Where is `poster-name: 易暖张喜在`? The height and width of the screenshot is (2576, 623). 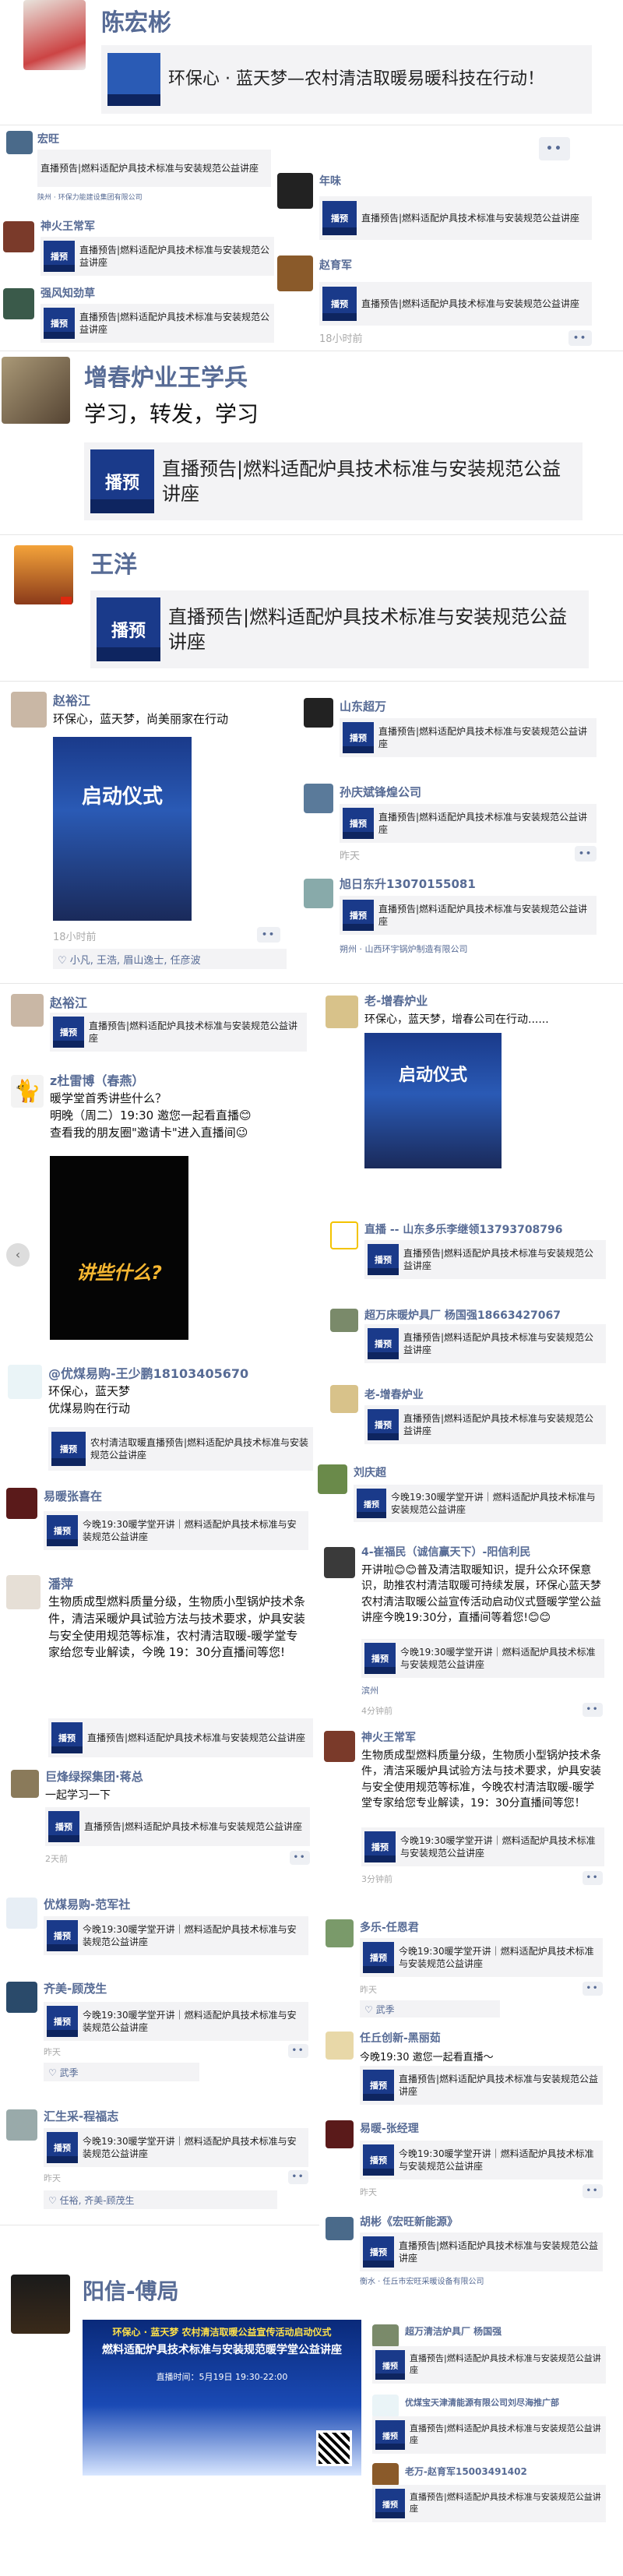
poster-name: 易暖张喜在 is located at coordinates (73, 1496).